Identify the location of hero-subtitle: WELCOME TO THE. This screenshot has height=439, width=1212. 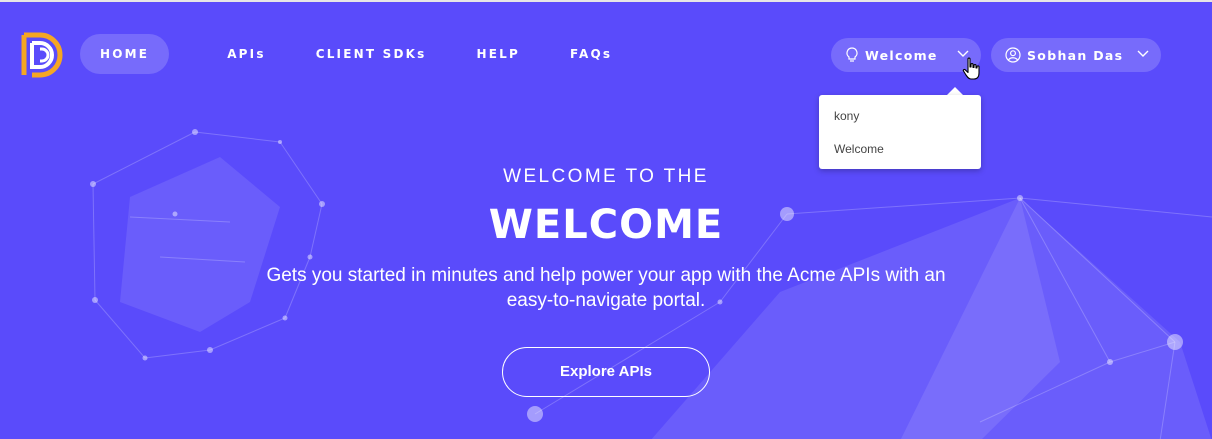
(606, 176).